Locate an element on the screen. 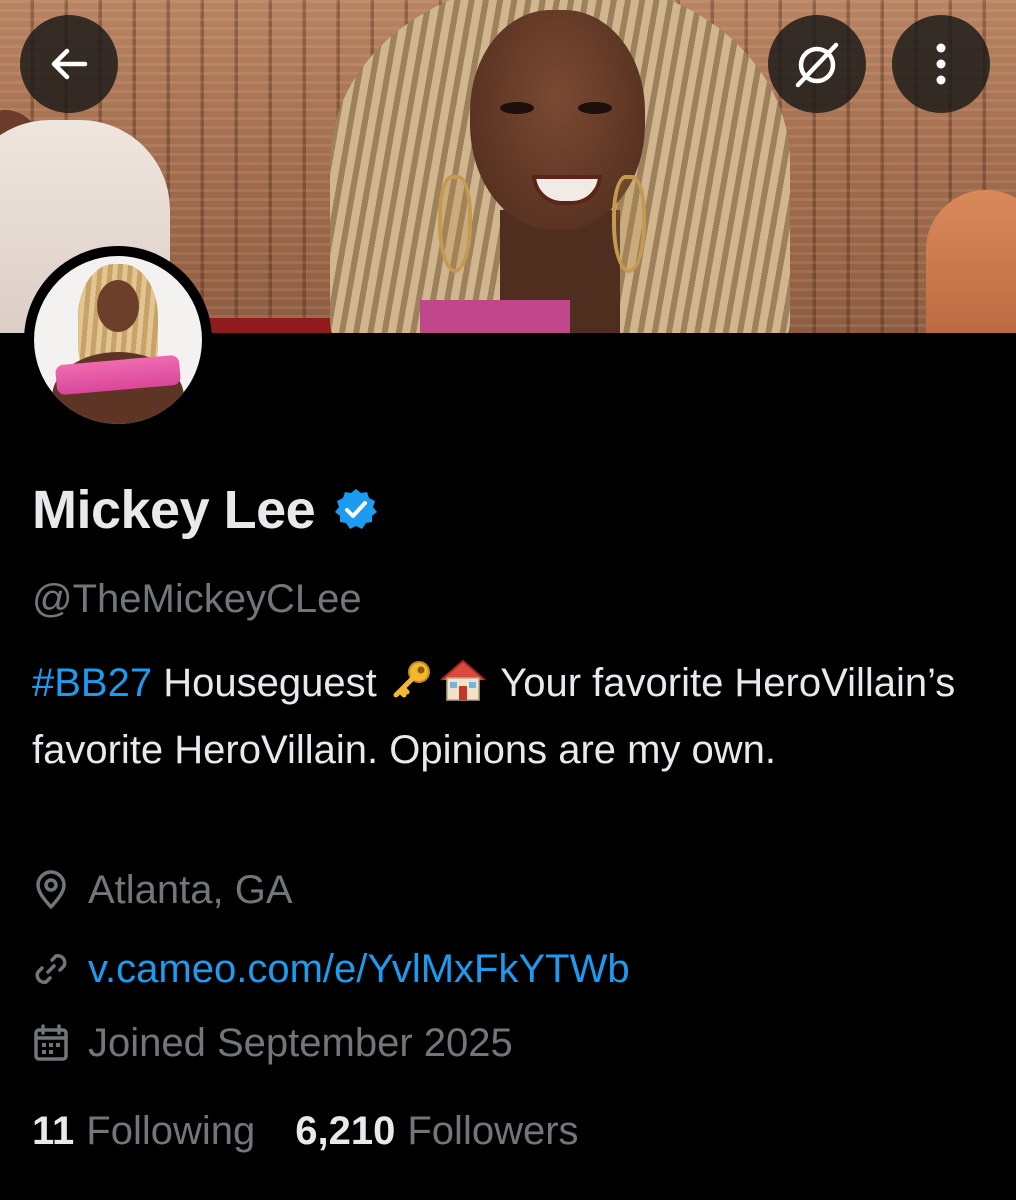  followers-link: 6,210 Followers is located at coordinates (436, 1131).